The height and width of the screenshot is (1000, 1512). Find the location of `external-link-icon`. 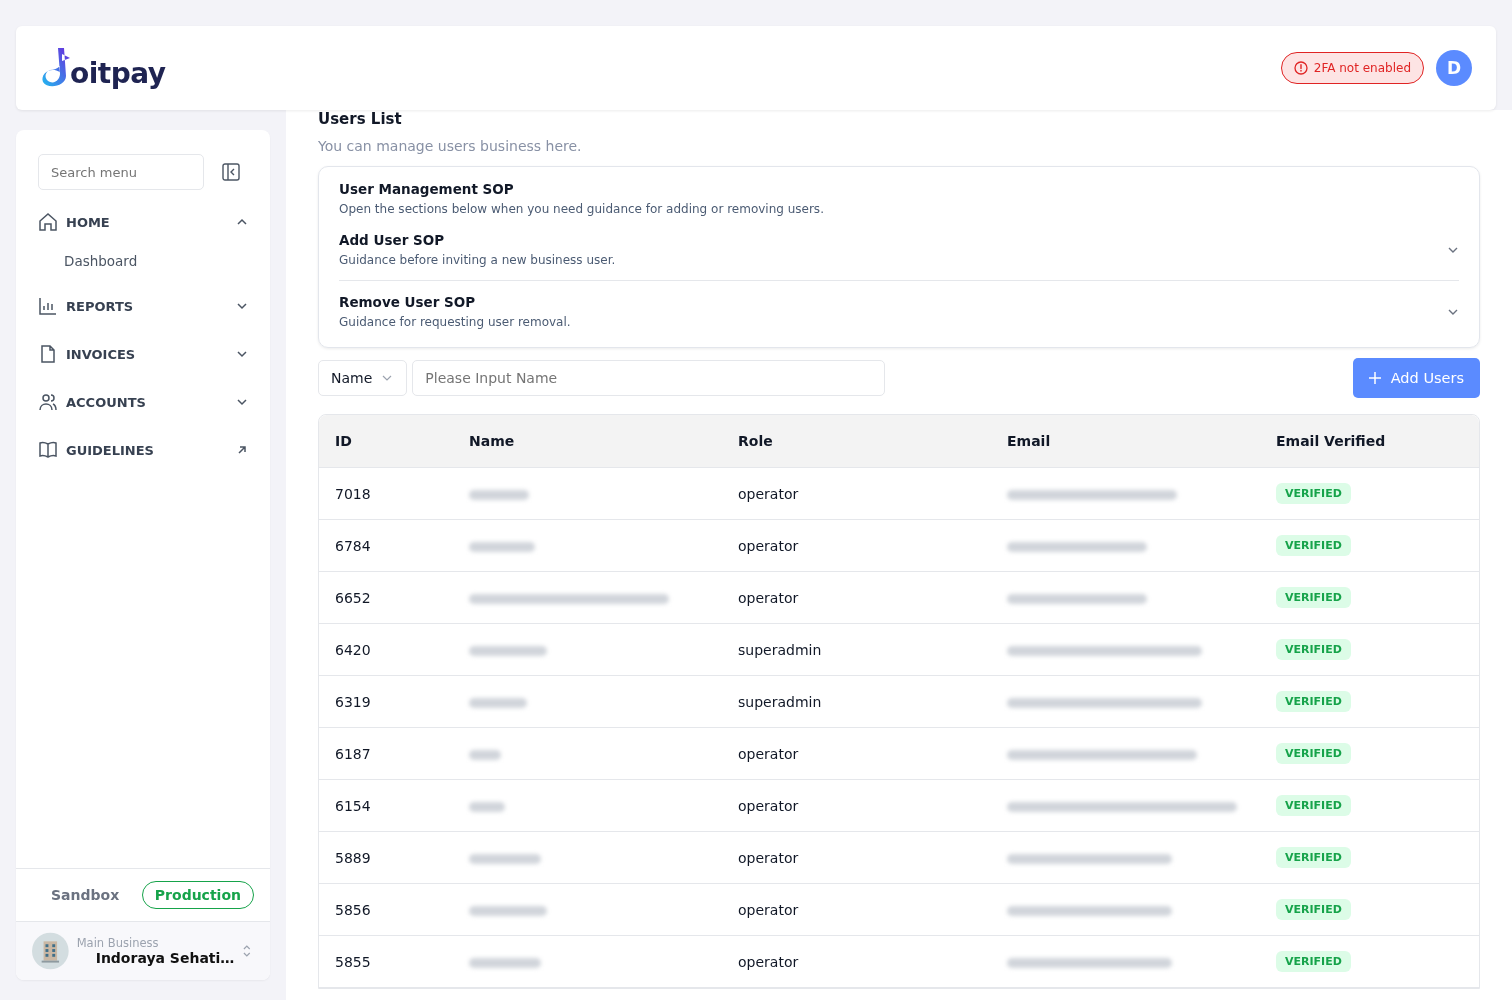

external-link-icon is located at coordinates (242, 450).